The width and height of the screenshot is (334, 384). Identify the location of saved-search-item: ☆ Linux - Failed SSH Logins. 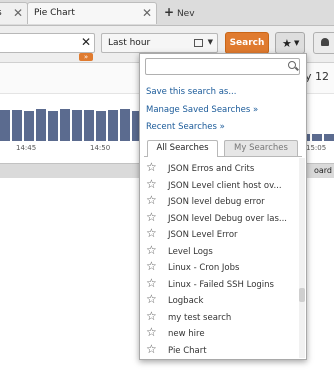
(220, 284).